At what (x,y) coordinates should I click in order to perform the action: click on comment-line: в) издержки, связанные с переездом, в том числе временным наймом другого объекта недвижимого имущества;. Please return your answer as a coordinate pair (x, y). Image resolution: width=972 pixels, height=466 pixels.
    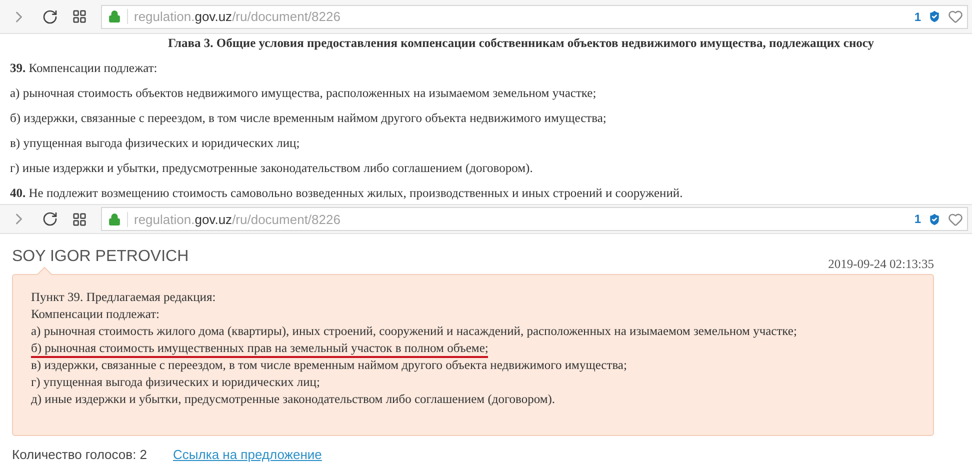
    Looking at the image, I should click on (329, 365).